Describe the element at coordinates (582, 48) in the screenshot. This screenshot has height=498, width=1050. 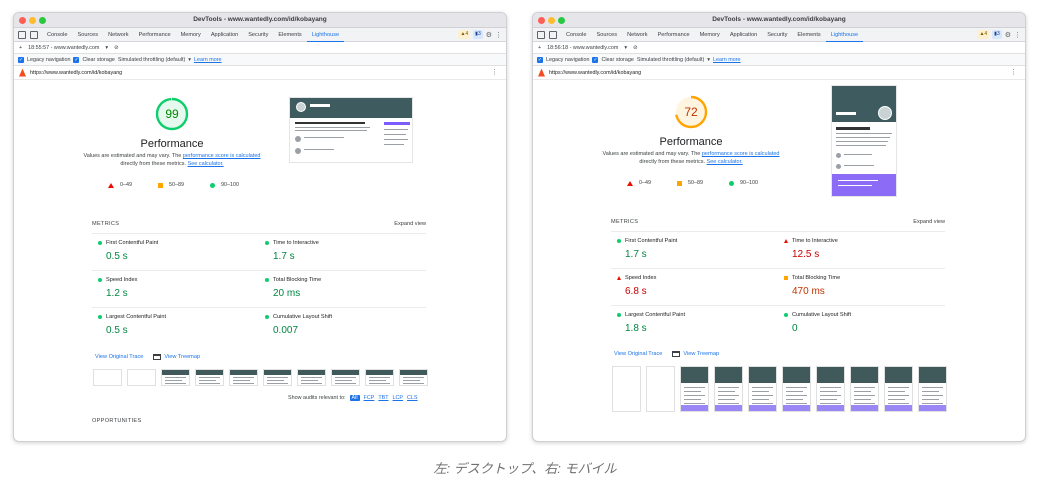
I see `session-select: 18:56:18 - www.wantedly.com` at that location.